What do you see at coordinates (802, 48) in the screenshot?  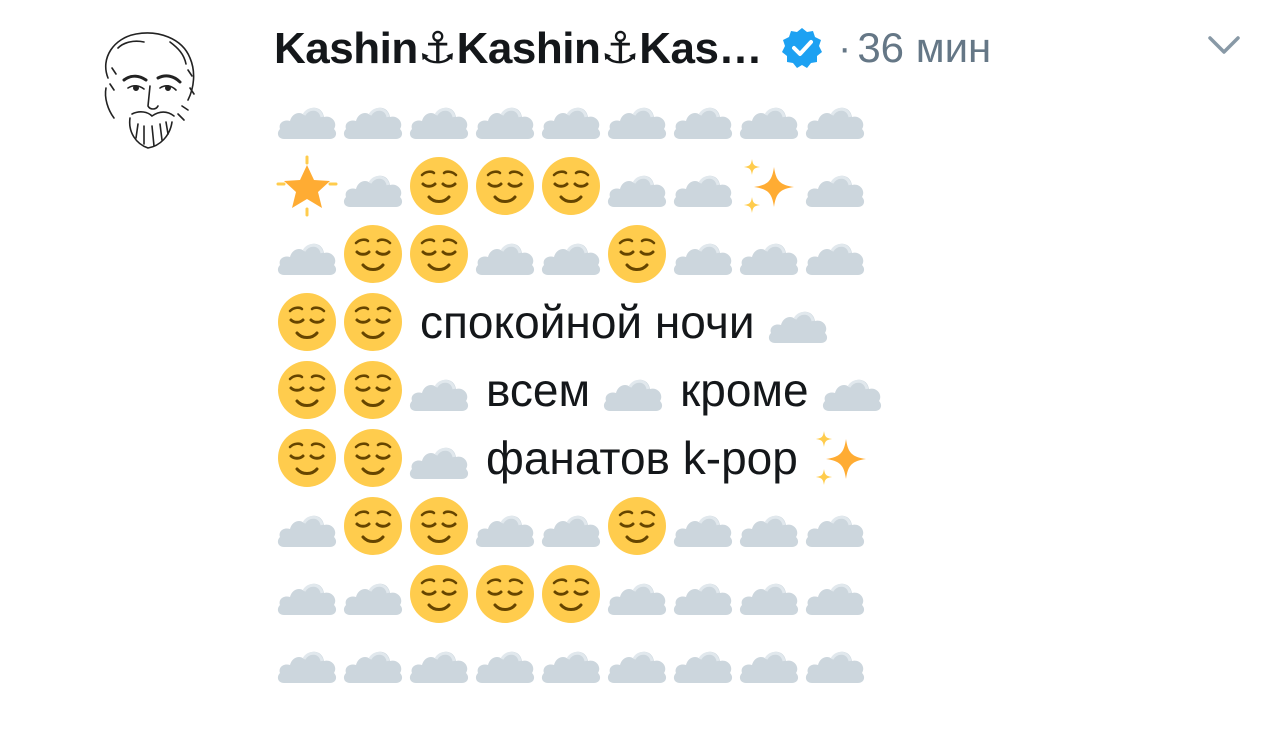 I see `verified-badge-icon` at bounding box center [802, 48].